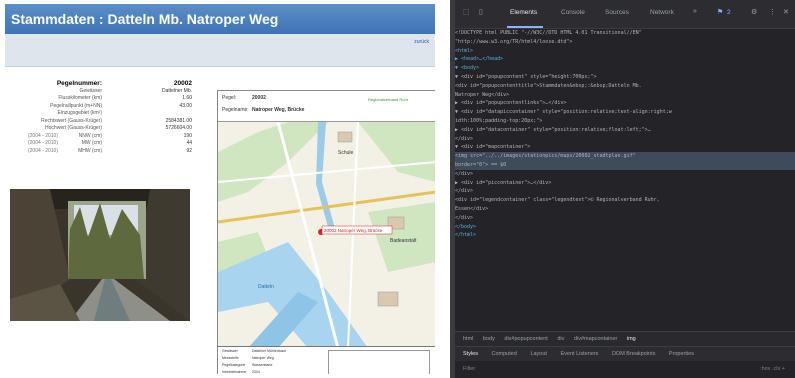  Describe the element at coordinates (110, 84) in the screenshot. I see `station-number-row: Pegelnummer: 20002` at that location.